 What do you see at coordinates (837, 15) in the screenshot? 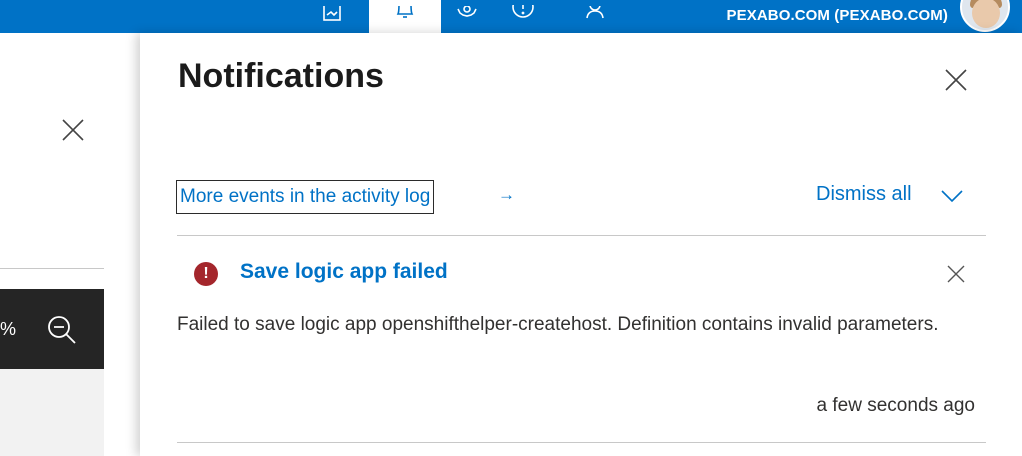
I see `account-name: PEXABO.COM (PEXABO.COM)` at bounding box center [837, 15].